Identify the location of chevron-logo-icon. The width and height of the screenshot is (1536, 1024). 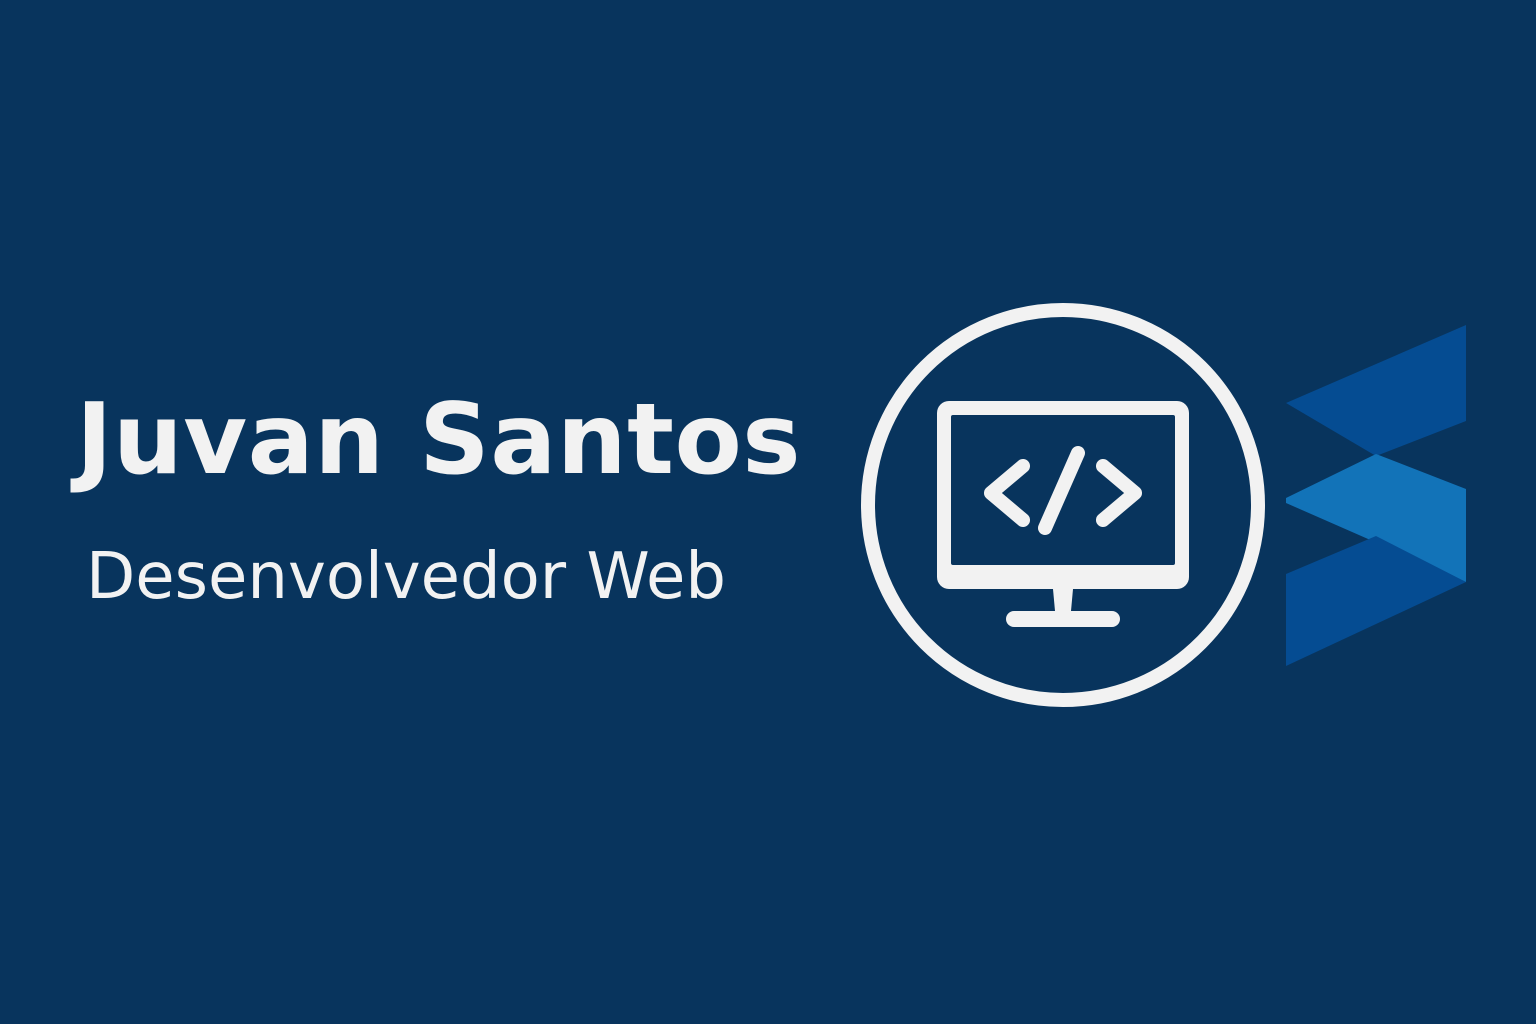
(1376, 496).